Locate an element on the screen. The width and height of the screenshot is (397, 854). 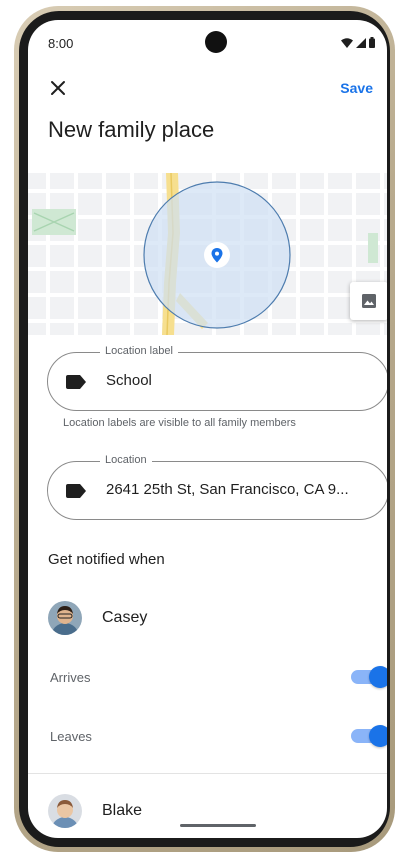
notify-section-title: Get notified when is located at coordinates (106, 559).